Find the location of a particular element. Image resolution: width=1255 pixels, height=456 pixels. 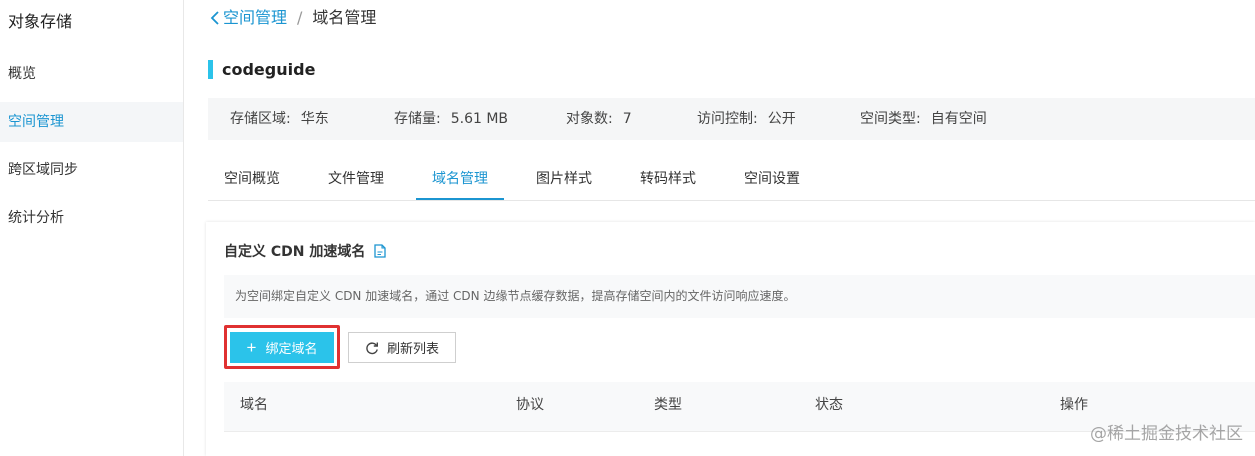

column-header-status: 状态 is located at coordinates (829, 405).